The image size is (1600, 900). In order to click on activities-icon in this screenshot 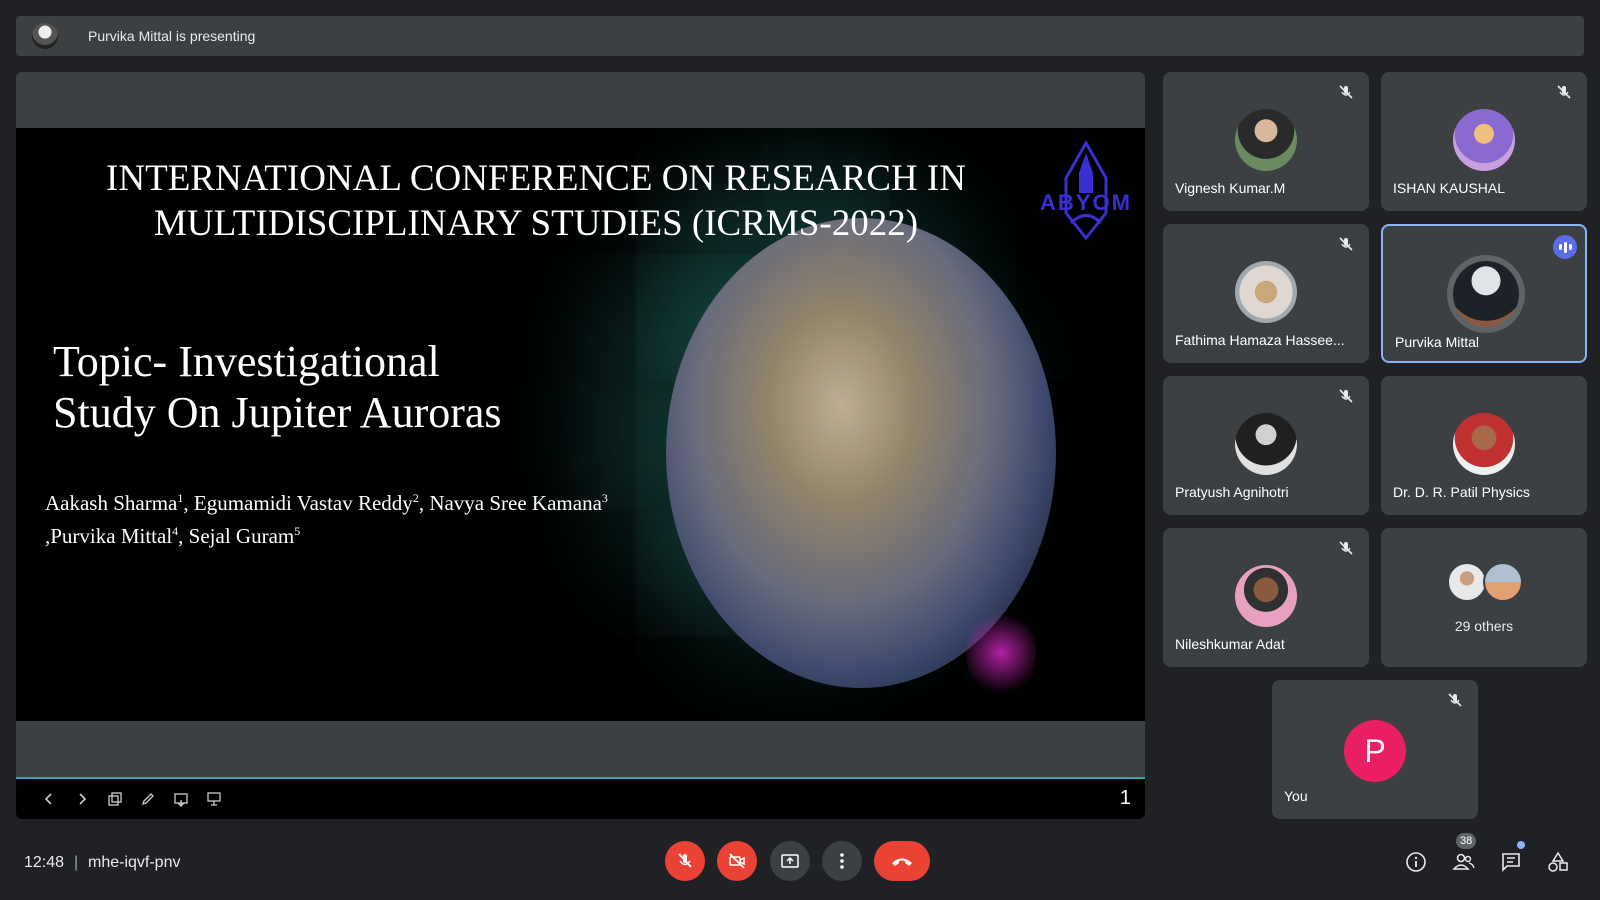, I will do `click(1558, 861)`.